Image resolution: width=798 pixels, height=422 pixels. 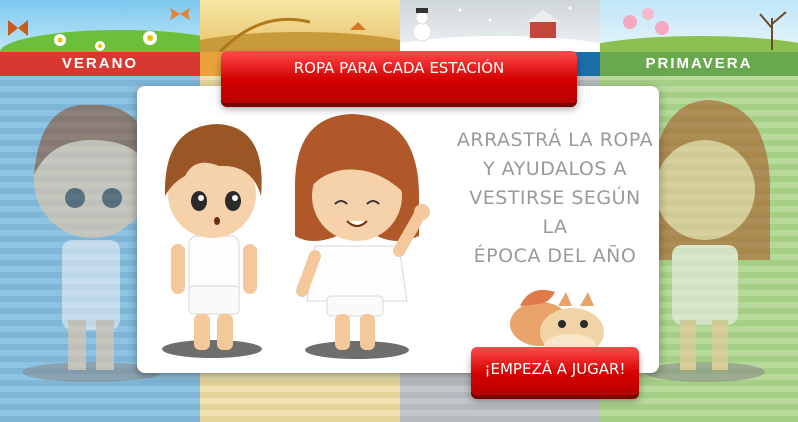 I want to click on start-game-button: ¡EMPEZÁ A JUGAR!, so click(x=555, y=371).